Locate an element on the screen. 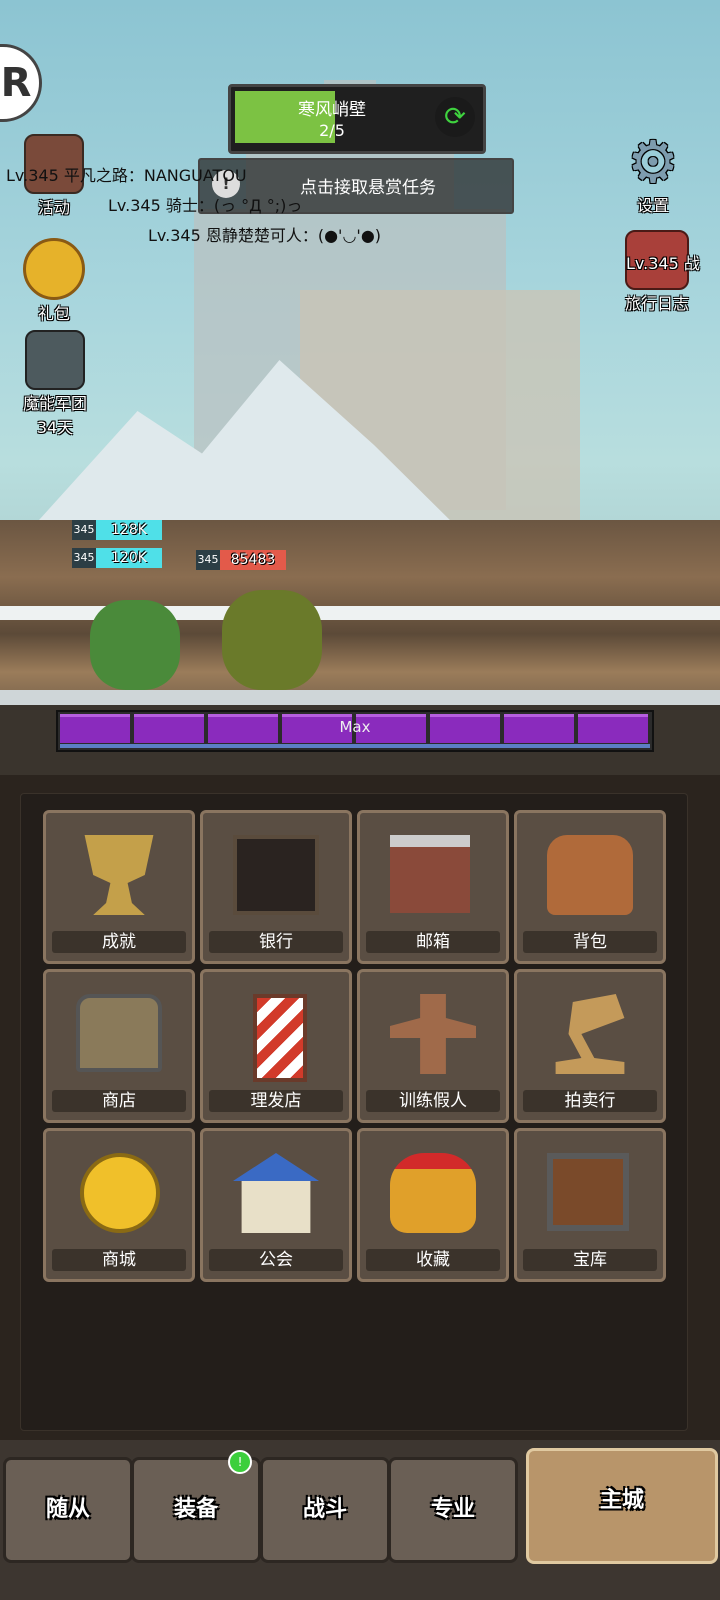  gear-icon: ⚙ is located at coordinates (653, 162).